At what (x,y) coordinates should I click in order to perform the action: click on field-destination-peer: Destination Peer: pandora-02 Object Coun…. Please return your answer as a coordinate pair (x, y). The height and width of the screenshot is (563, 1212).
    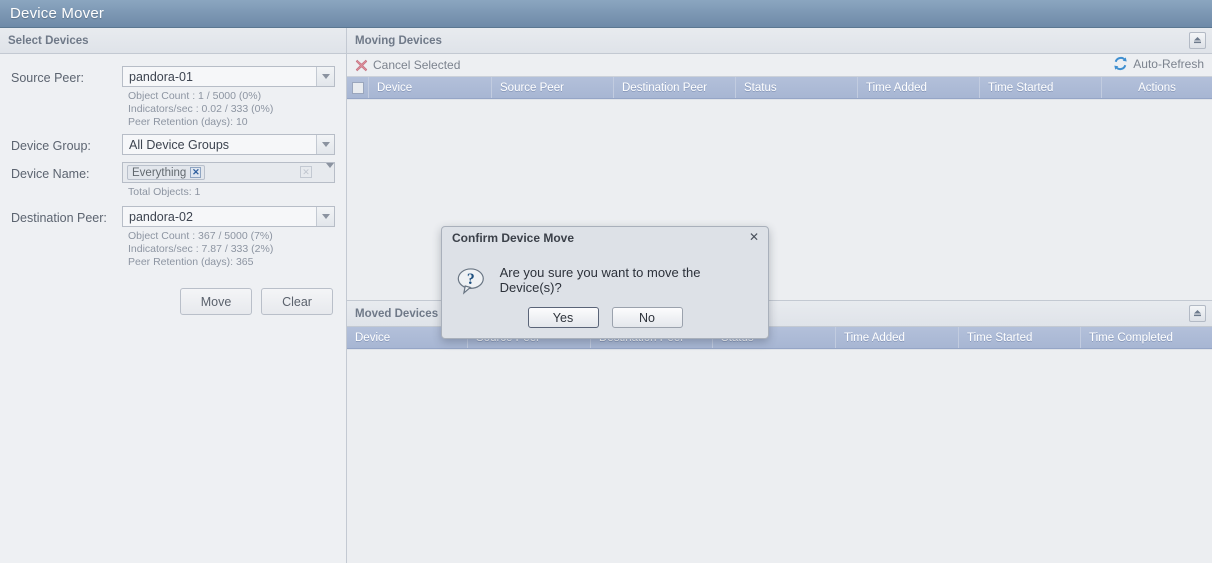
    Looking at the image, I should click on (172, 239).